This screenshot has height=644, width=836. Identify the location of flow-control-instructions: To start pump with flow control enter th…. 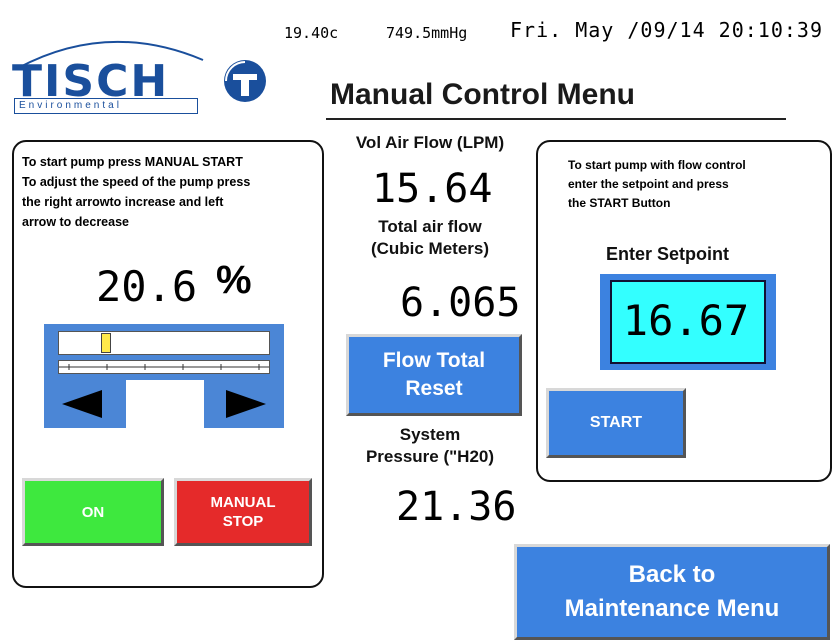
(698, 184).